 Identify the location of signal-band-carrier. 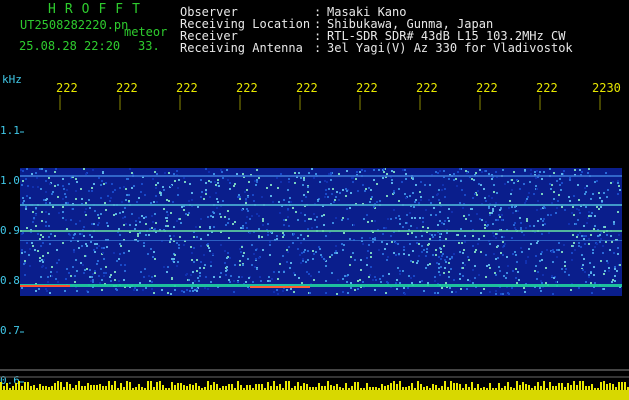
(321, 285).